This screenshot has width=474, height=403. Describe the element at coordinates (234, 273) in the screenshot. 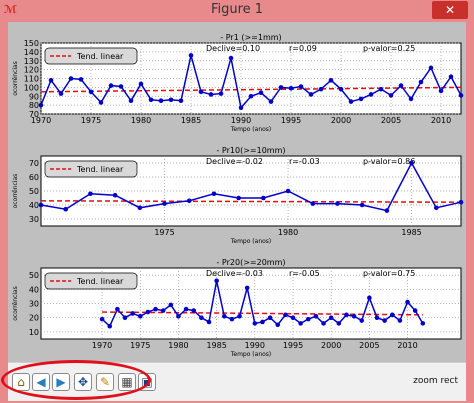

I see `stat-declive: Declive=-0.03` at that location.